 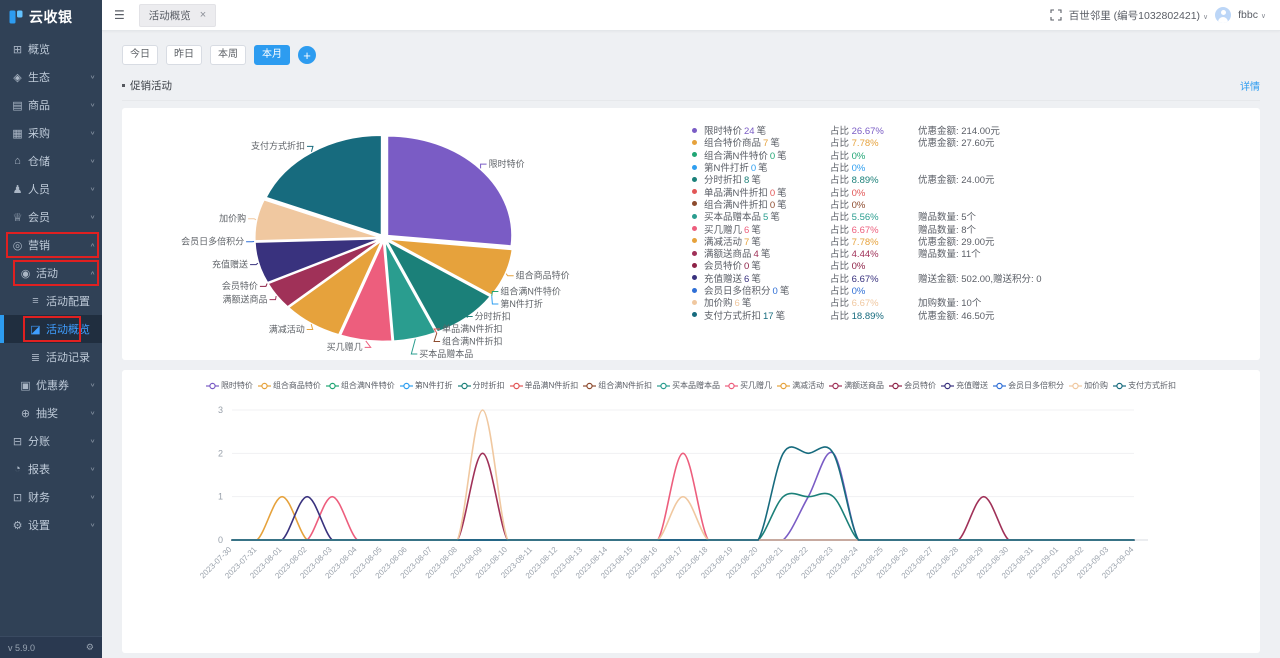 I want to click on sidebar-item-ecosystem: ◈ 生态 ∨, so click(x=51, y=77).